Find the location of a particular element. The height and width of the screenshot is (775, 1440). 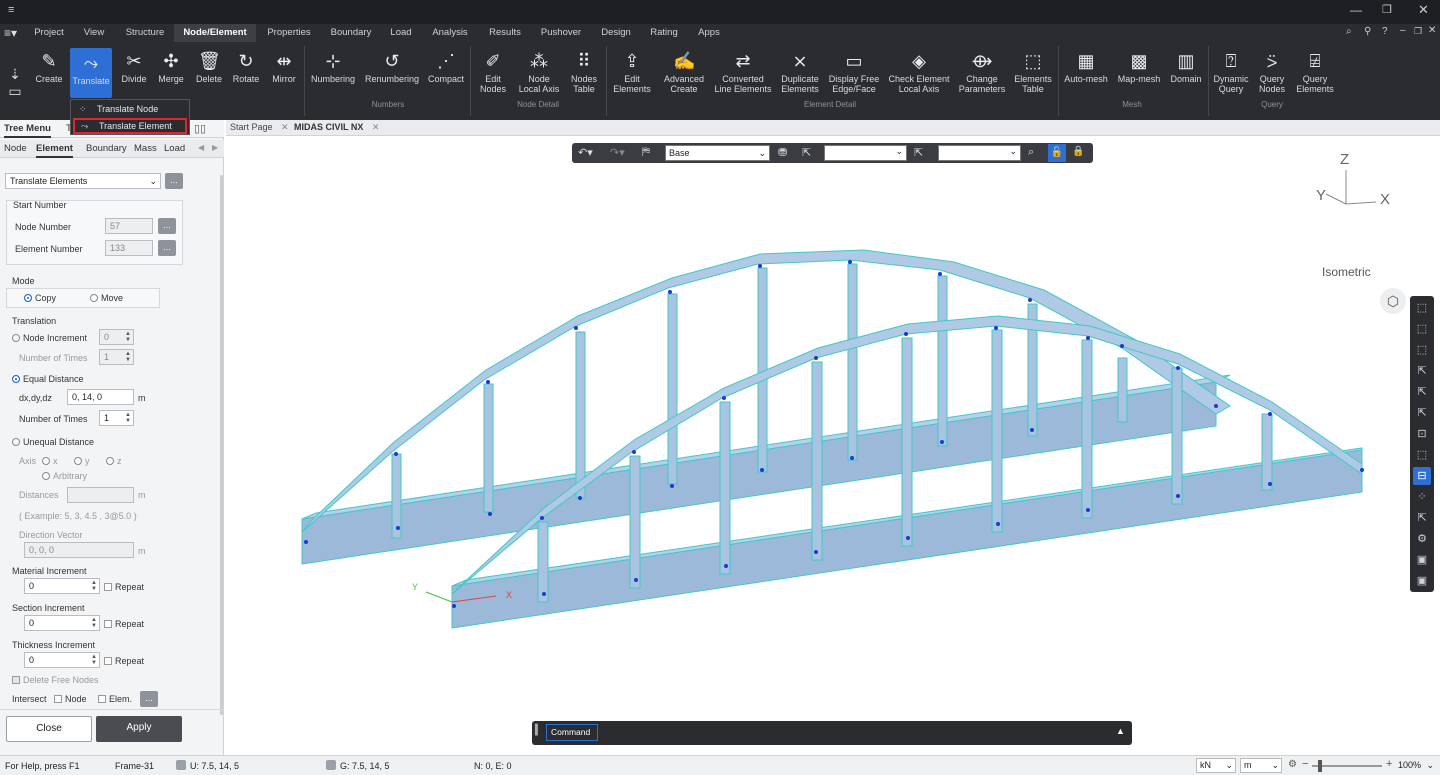

axis-y-radio: y is located at coordinates (82, 461).